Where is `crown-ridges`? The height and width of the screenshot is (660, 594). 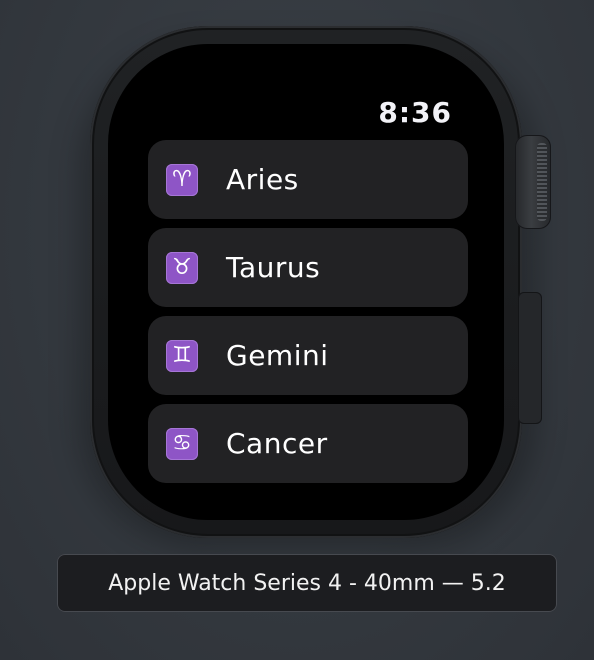
crown-ridges is located at coordinates (542, 182).